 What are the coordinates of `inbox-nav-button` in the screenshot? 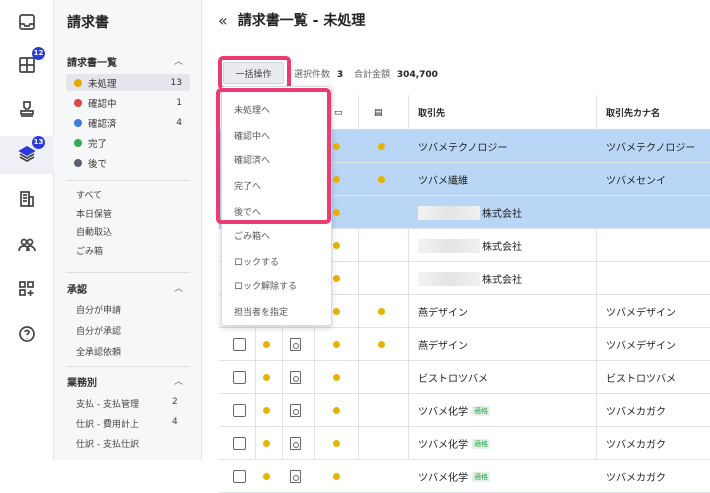 It's located at (27, 22).